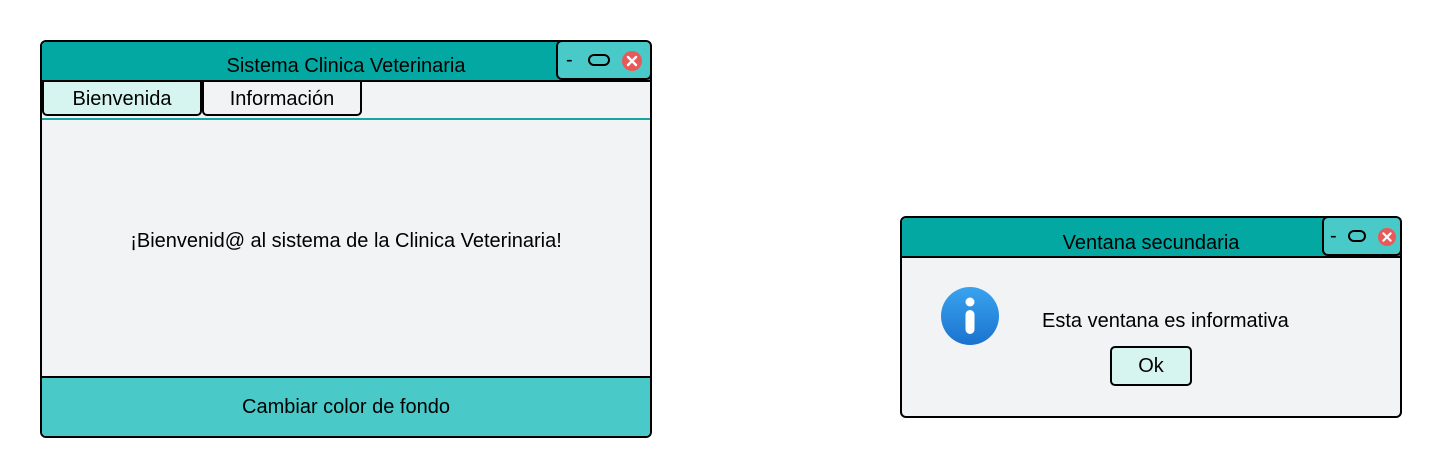  What do you see at coordinates (346, 62) in the screenshot?
I see `main-title-bar: Sistema Clinica Veterinaria -` at bounding box center [346, 62].